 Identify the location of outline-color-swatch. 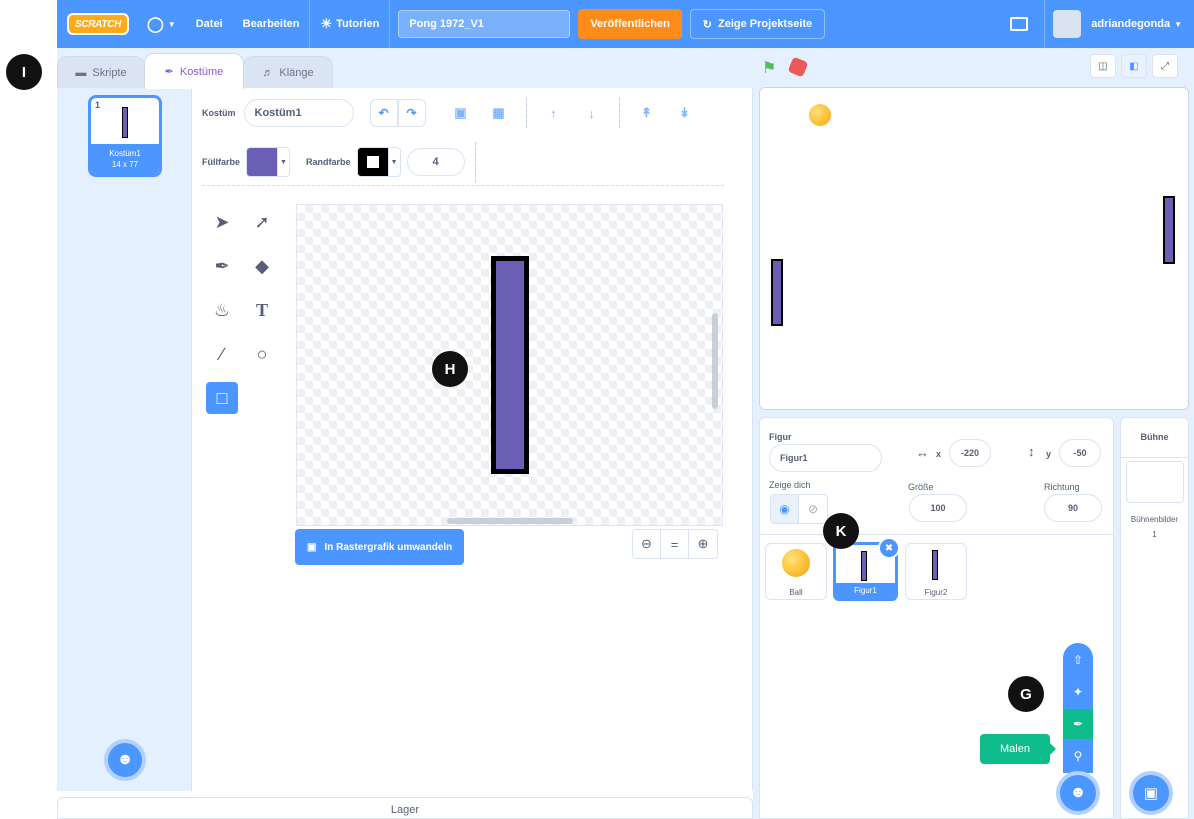
(372, 162).